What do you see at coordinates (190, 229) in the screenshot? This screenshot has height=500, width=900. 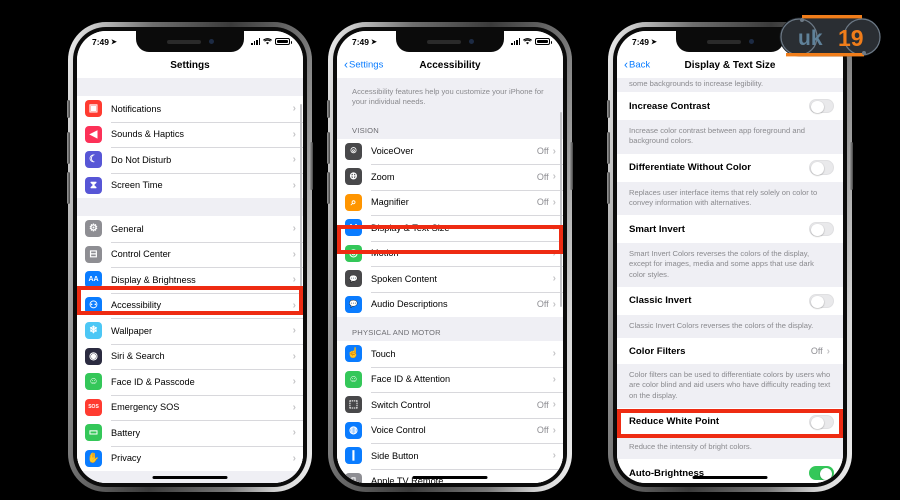 I see `list-item: ⚙ General ›` at bounding box center [190, 229].